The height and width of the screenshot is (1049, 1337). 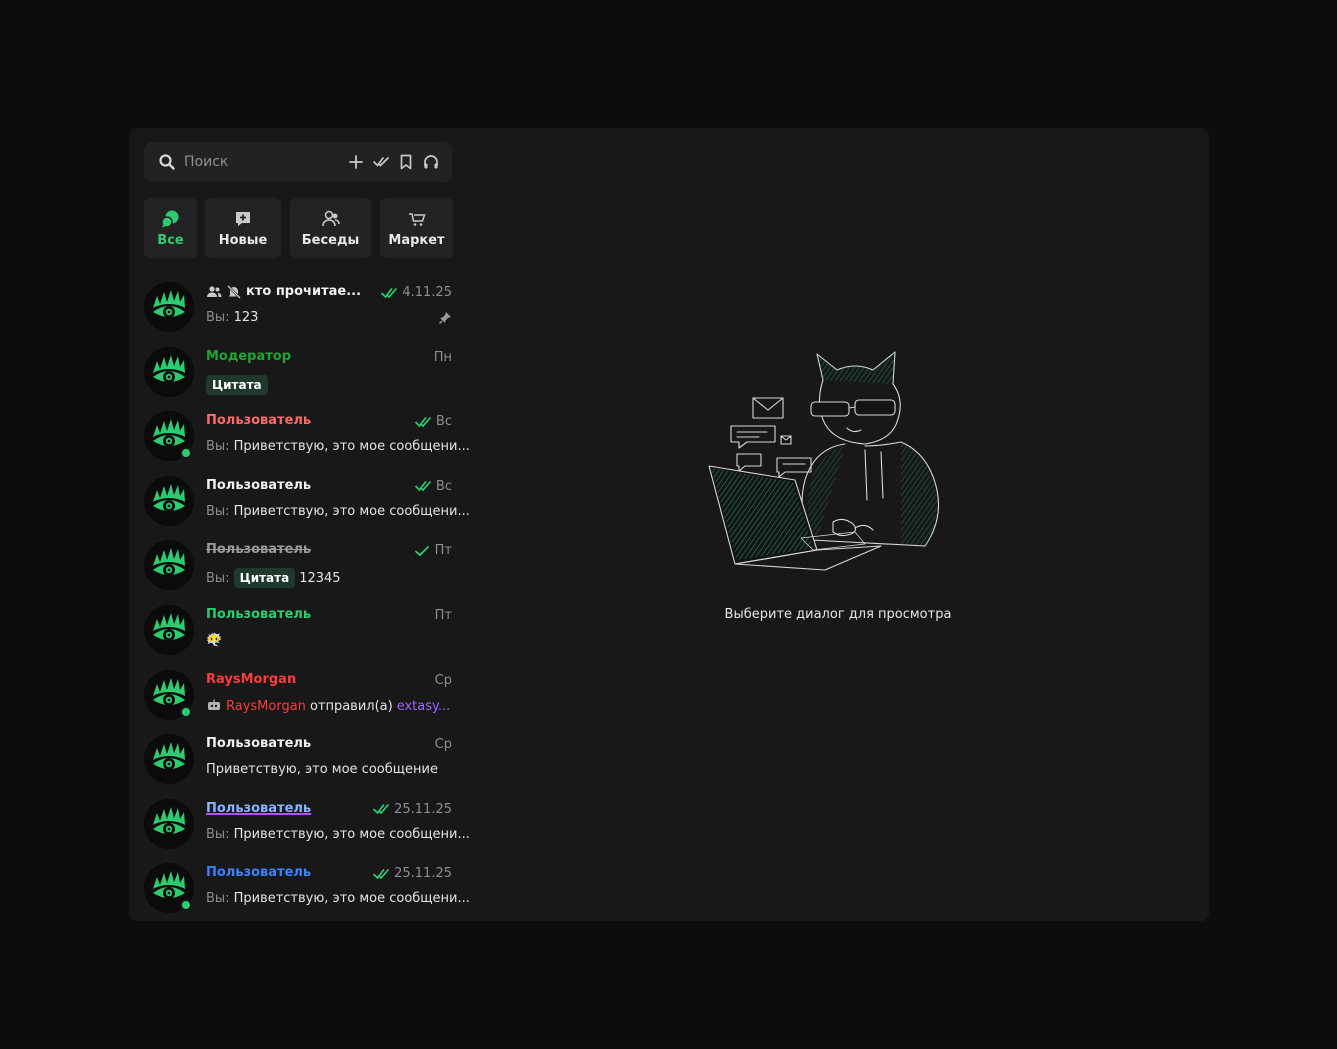 I want to click on tab-new: Новые, so click(x=243, y=228).